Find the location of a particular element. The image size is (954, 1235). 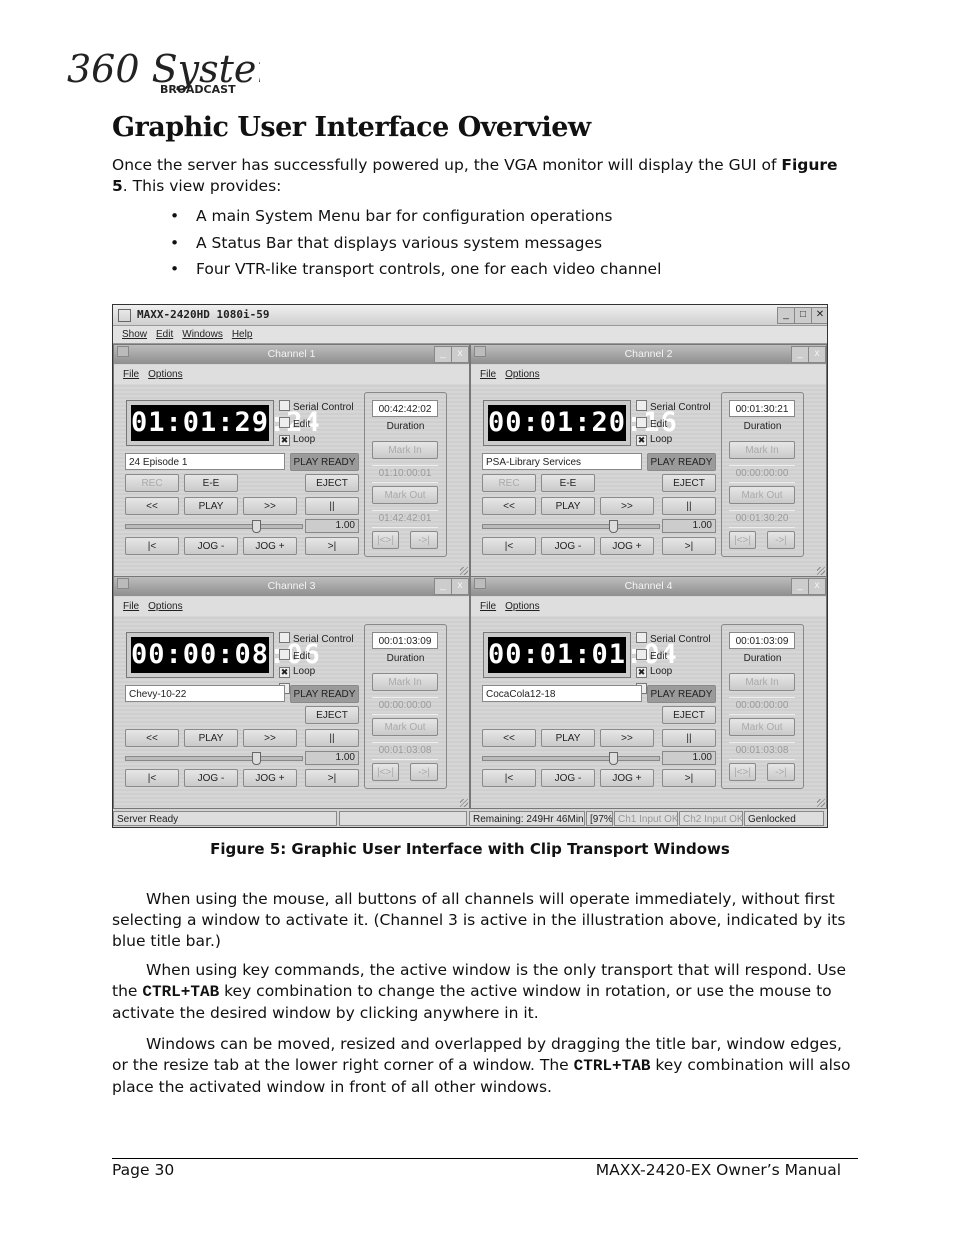

channel-titlebar: Channel 3 _ x is located at coordinates (291, 586).